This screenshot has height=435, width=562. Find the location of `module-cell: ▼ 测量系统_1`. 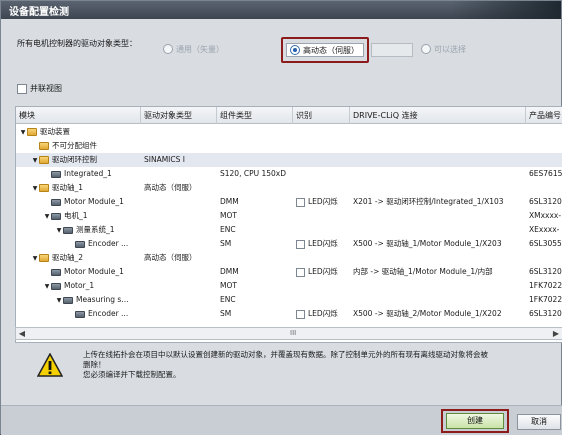

module-cell: ▼ 测量系统_1 is located at coordinates (98, 230).